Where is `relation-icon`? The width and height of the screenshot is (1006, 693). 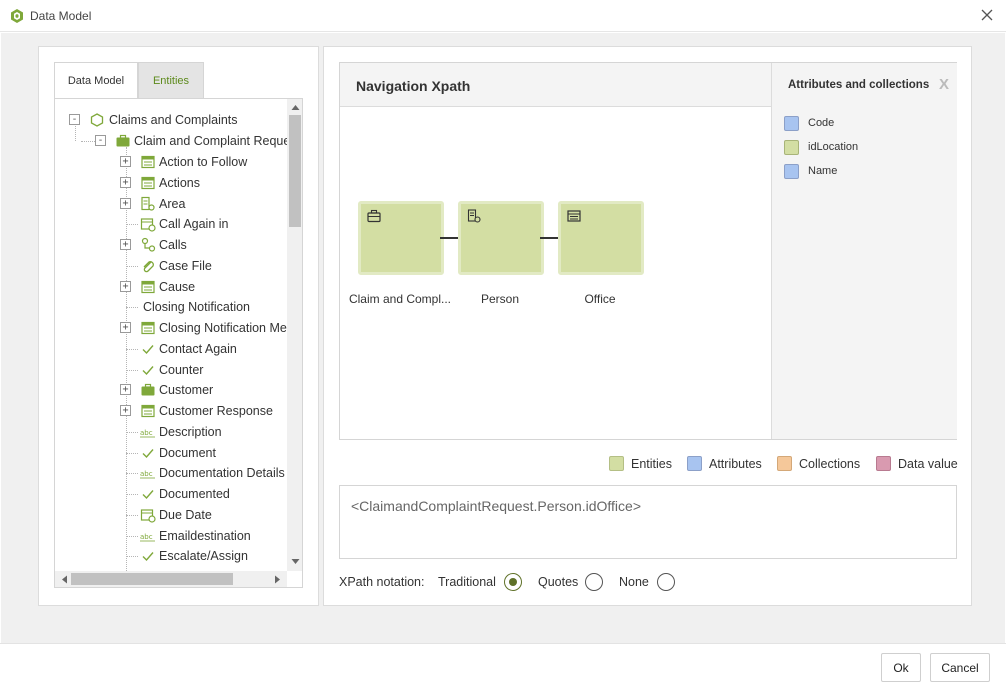 relation-icon is located at coordinates (148, 244).